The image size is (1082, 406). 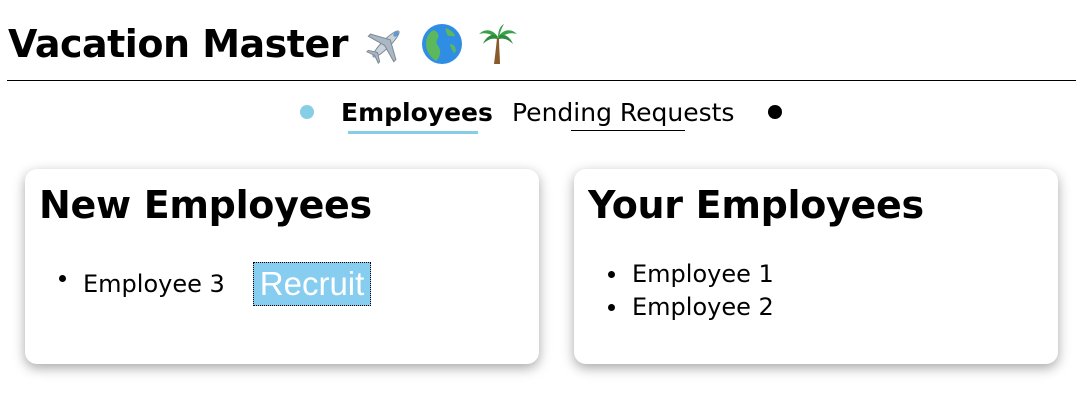 What do you see at coordinates (623, 113) in the screenshot?
I see `tab-pending-requests: Pending Requests` at bounding box center [623, 113].